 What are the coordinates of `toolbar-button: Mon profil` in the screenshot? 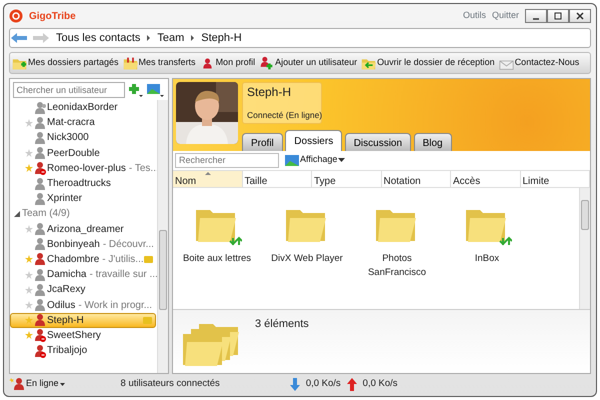 It's located at (228, 63).